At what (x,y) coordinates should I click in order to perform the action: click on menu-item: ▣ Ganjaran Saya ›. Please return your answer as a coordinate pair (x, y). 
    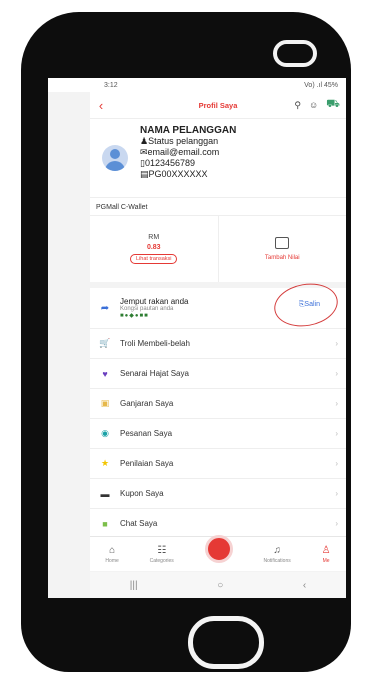
    Looking at the image, I should click on (218, 404).